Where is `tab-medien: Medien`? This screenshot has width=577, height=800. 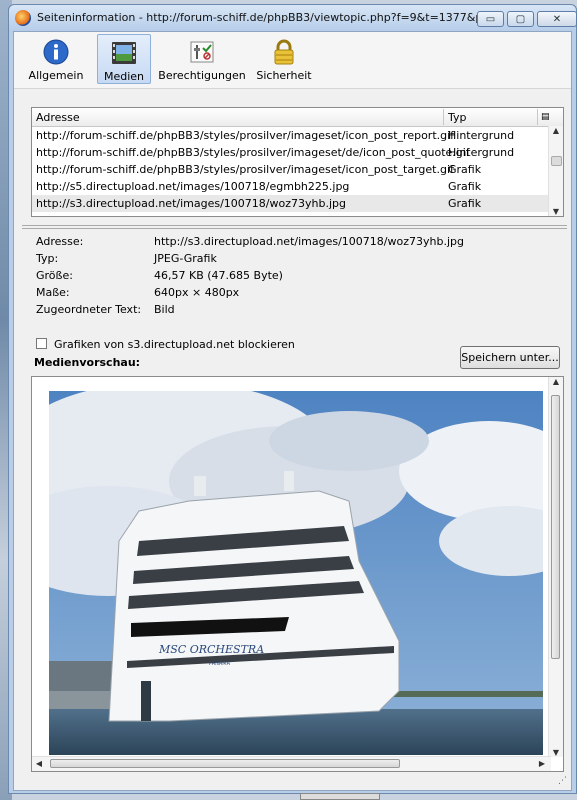 tab-medien: Medien is located at coordinates (124, 59).